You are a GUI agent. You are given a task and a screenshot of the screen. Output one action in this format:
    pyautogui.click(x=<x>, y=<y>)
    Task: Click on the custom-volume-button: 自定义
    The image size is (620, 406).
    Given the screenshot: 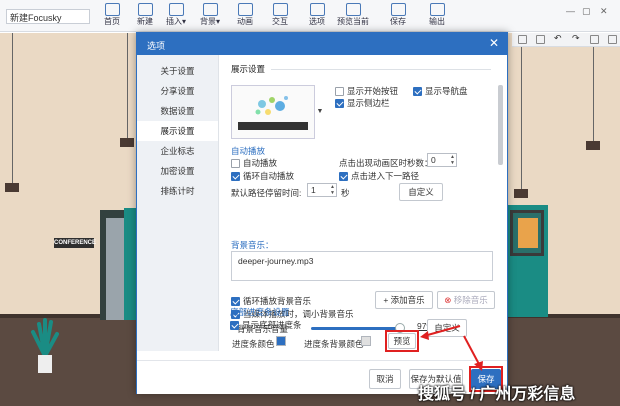 What is the action you would take?
    pyautogui.click(x=447, y=328)
    